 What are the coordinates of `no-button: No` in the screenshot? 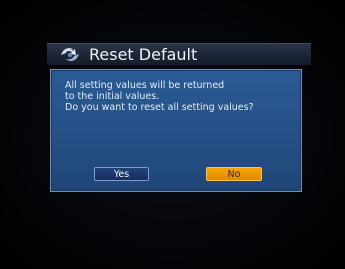 It's located at (234, 174).